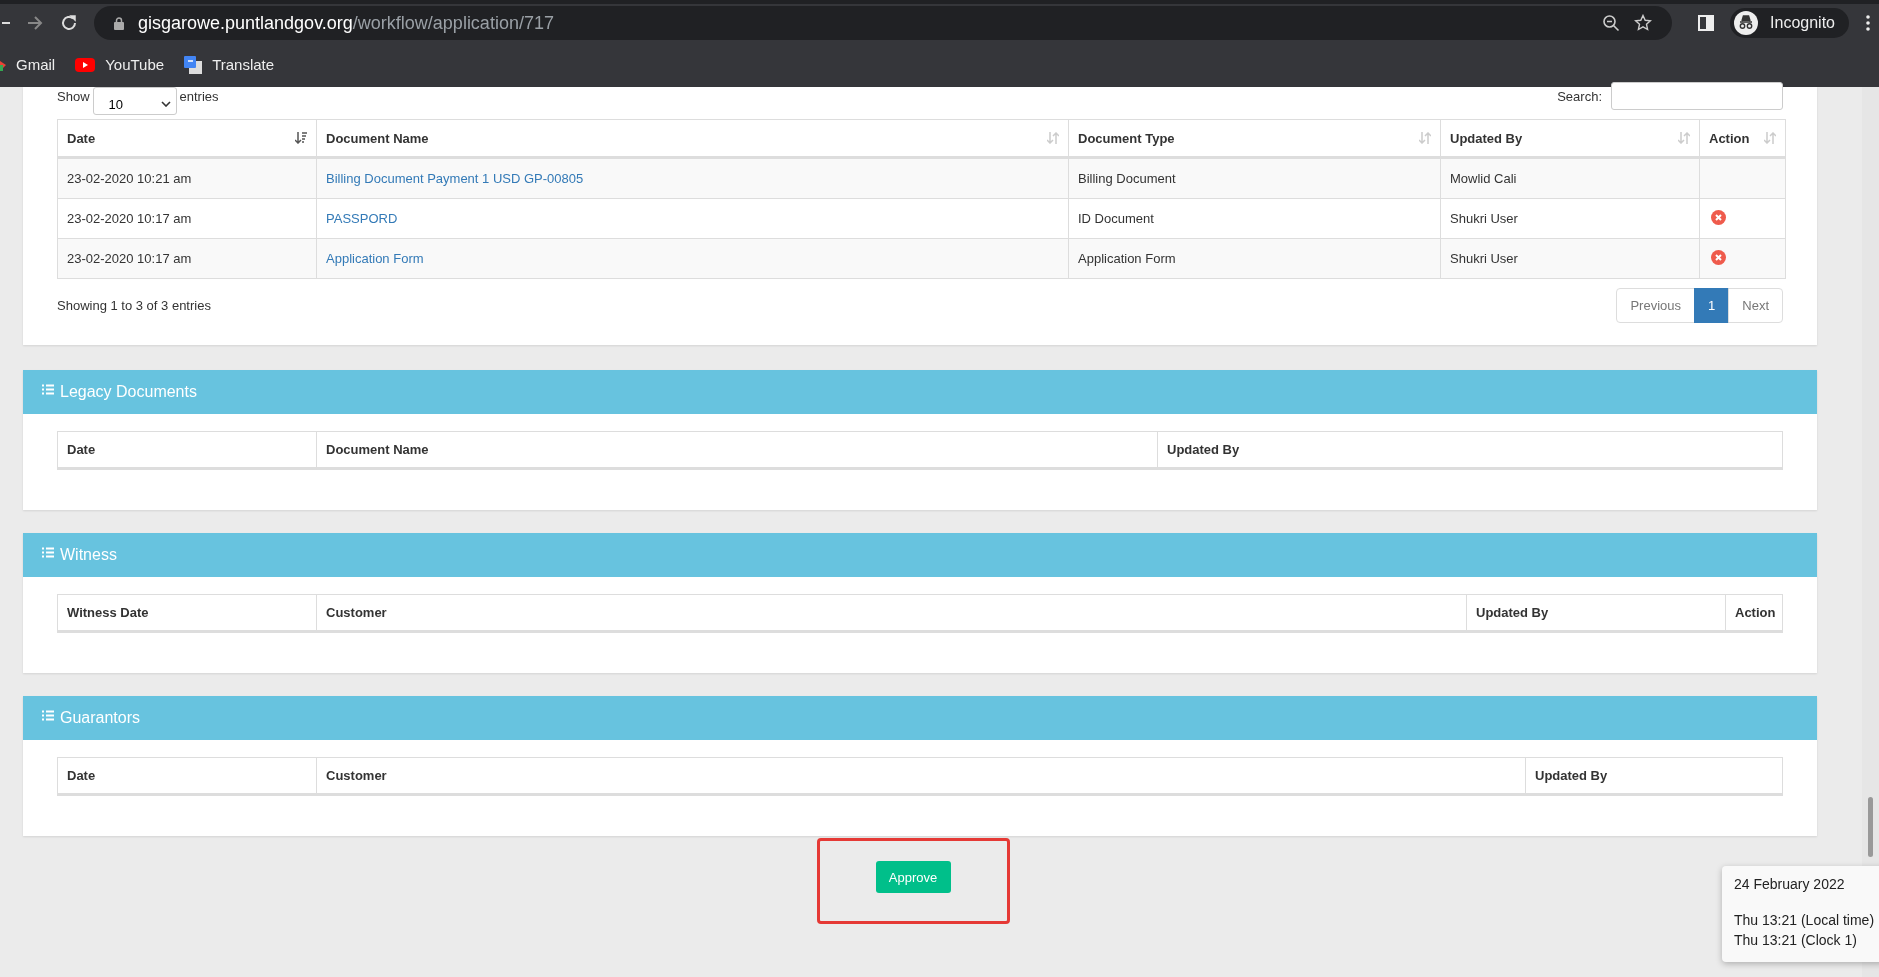 The image size is (1879, 977). What do you see at coordinates (1790, 884) in the screenshot?
I see `tooltip-date: 24 February 2022` at bounding box center [1790, 884].